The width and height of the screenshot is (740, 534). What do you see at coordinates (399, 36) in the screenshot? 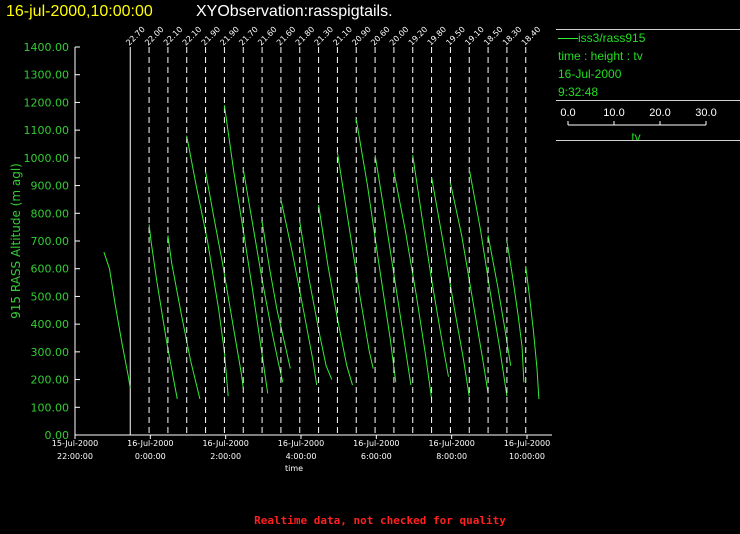
I see `profile-value-label: 20.00` at bounding box center [399, 36].